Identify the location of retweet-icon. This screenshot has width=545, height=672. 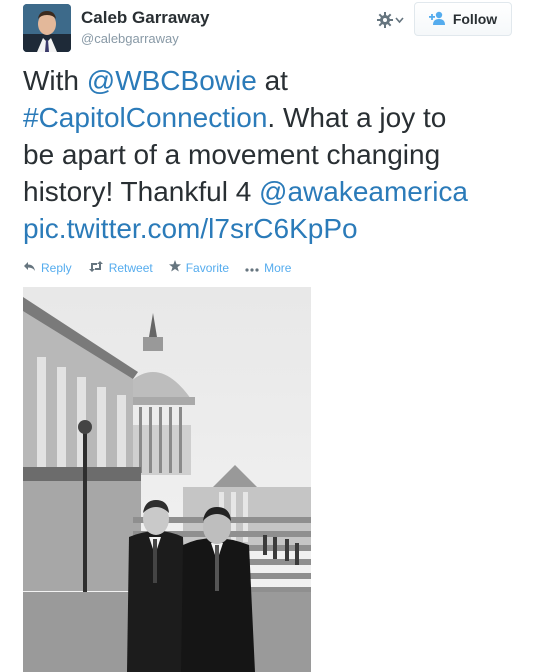
(96, 267).